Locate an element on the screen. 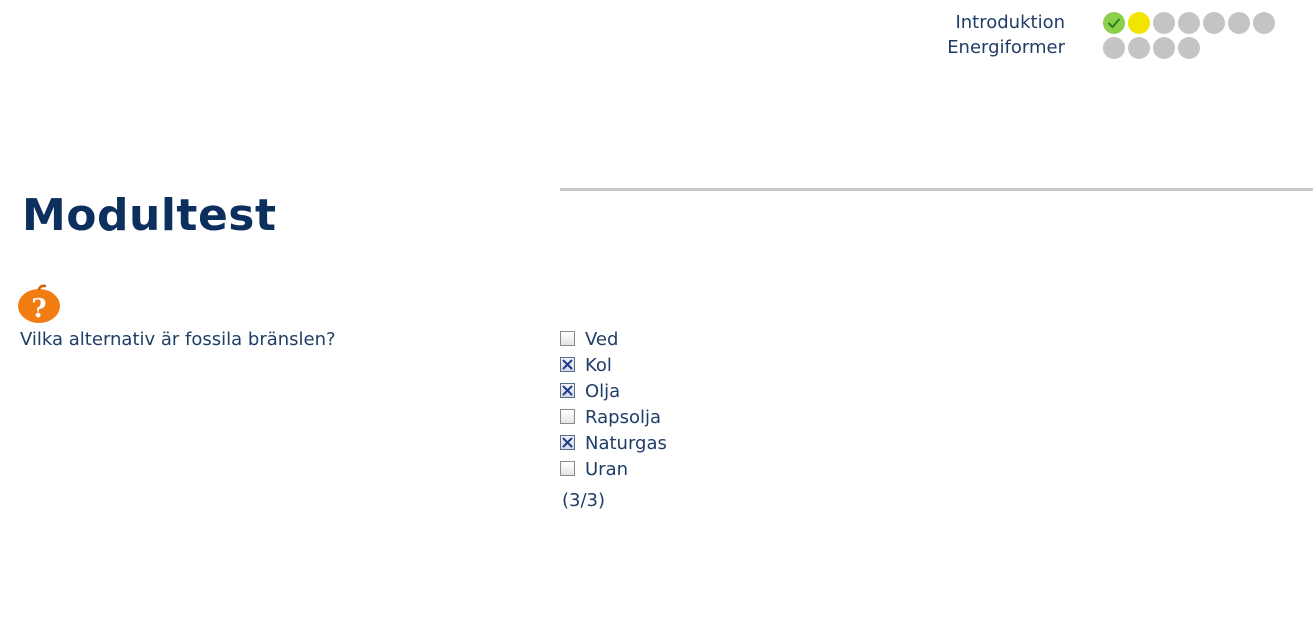 The image size is (1313, 622). answer-option: Olja is located at coordinates (613, 392).